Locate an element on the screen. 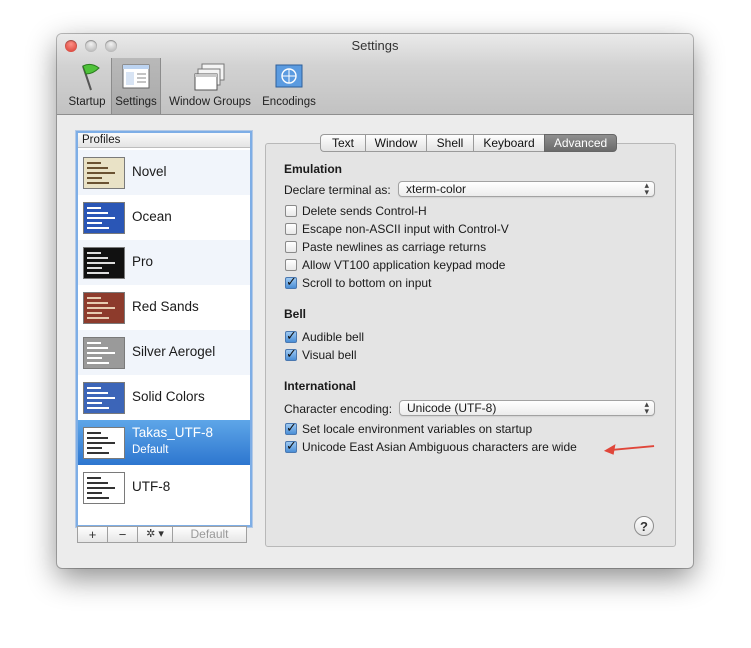  toolbar-settings: Settings is located at coordinates (136, 86).